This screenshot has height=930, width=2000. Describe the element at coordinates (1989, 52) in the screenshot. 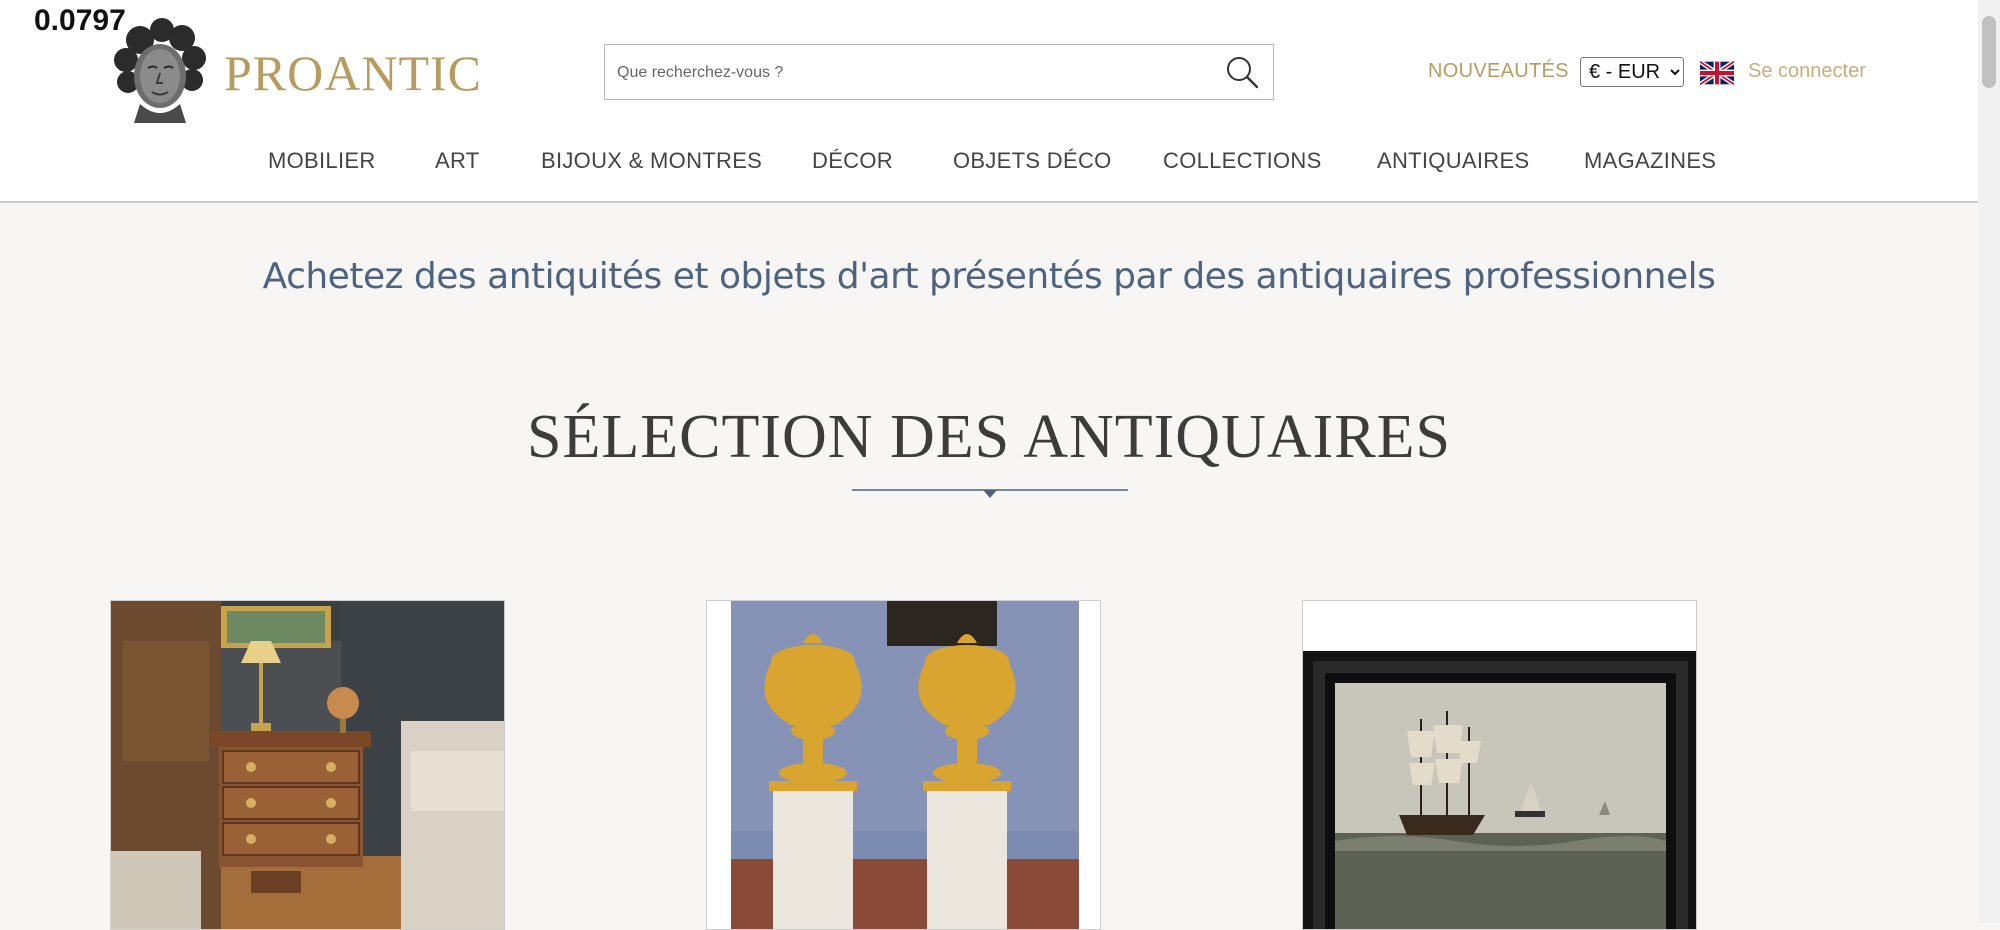

I see `scrollbar-thumb` at that location.